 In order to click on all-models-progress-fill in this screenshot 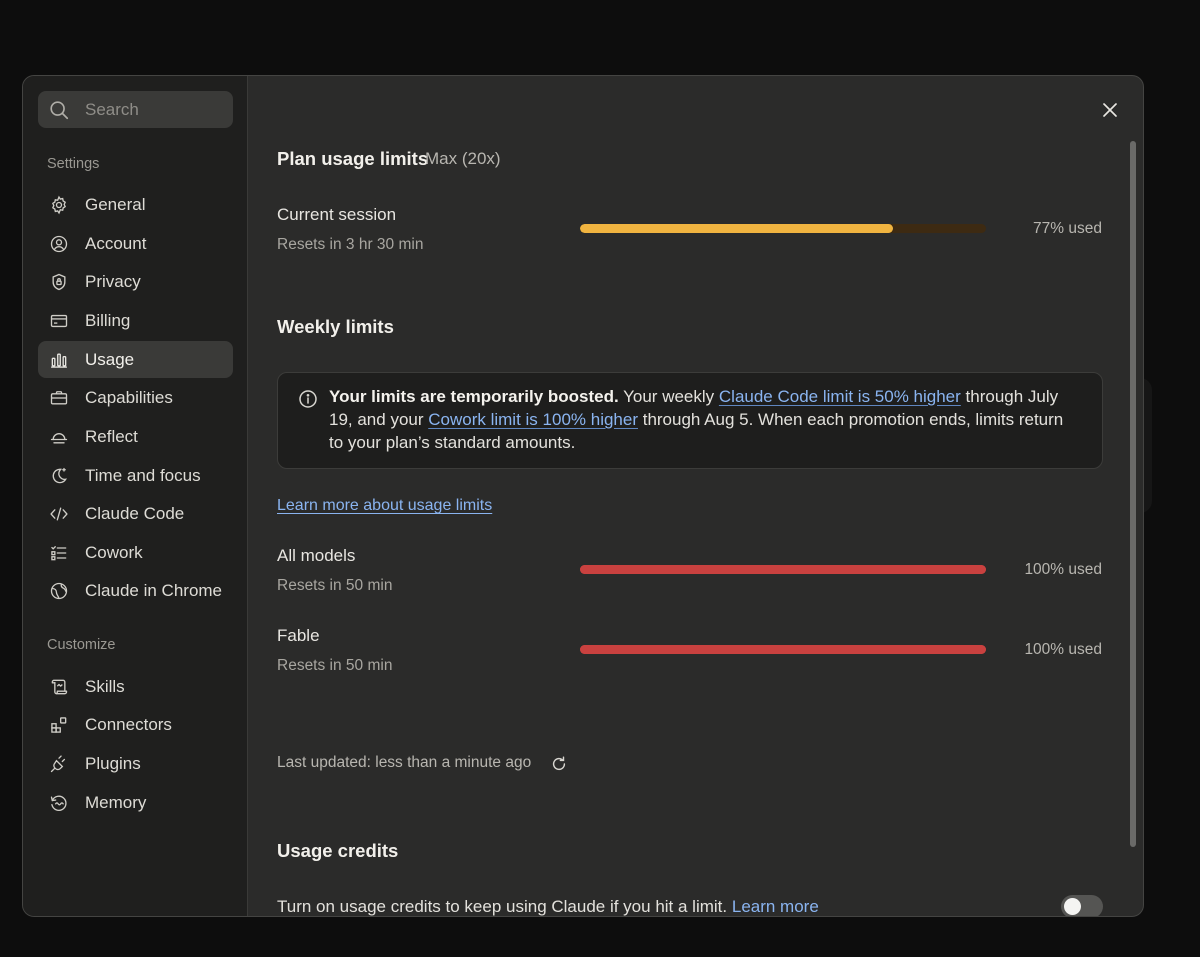, I will do `click(783, 569)`.